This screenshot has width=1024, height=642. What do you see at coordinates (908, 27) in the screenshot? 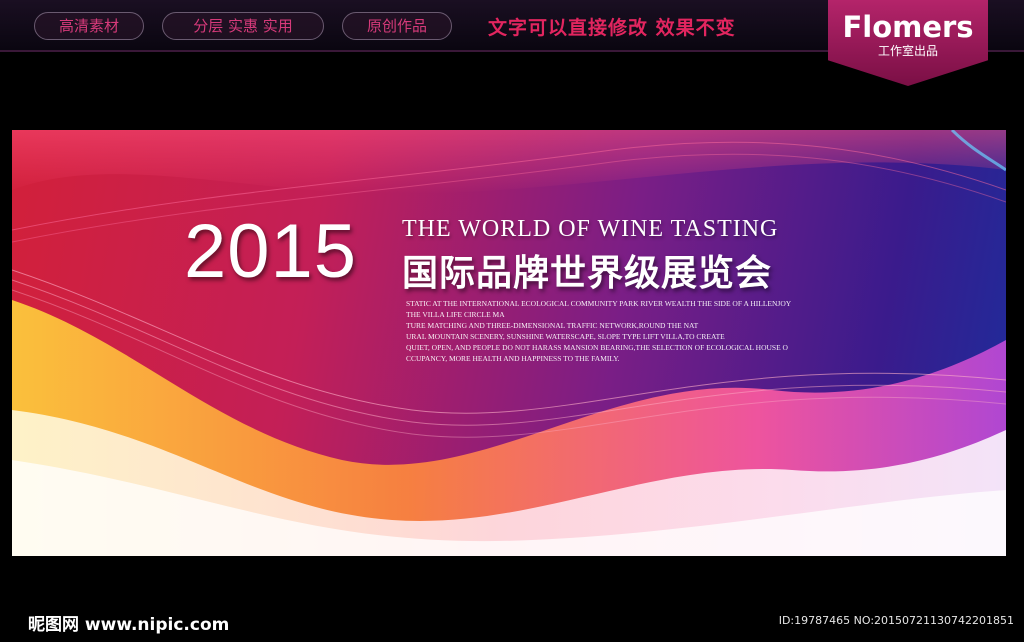
I see `brand-name: Flomers` at bounding box center [908, 27].